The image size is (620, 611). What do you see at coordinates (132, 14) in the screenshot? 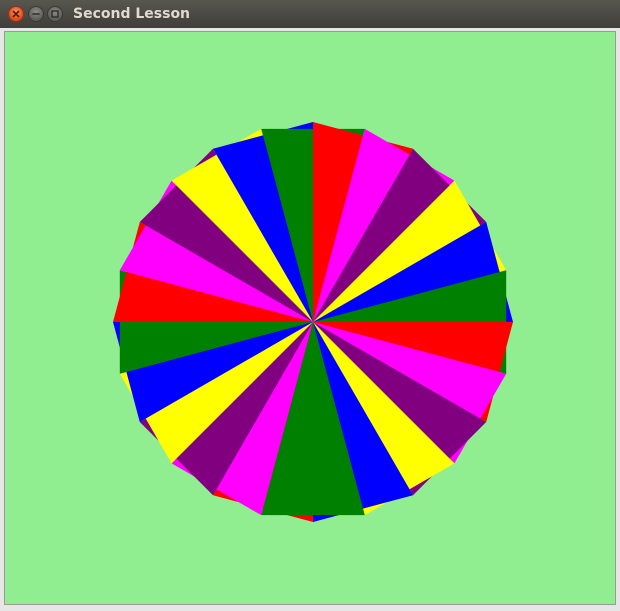
I see `window-title: Second Lesson` at bounding box center [132, 14].